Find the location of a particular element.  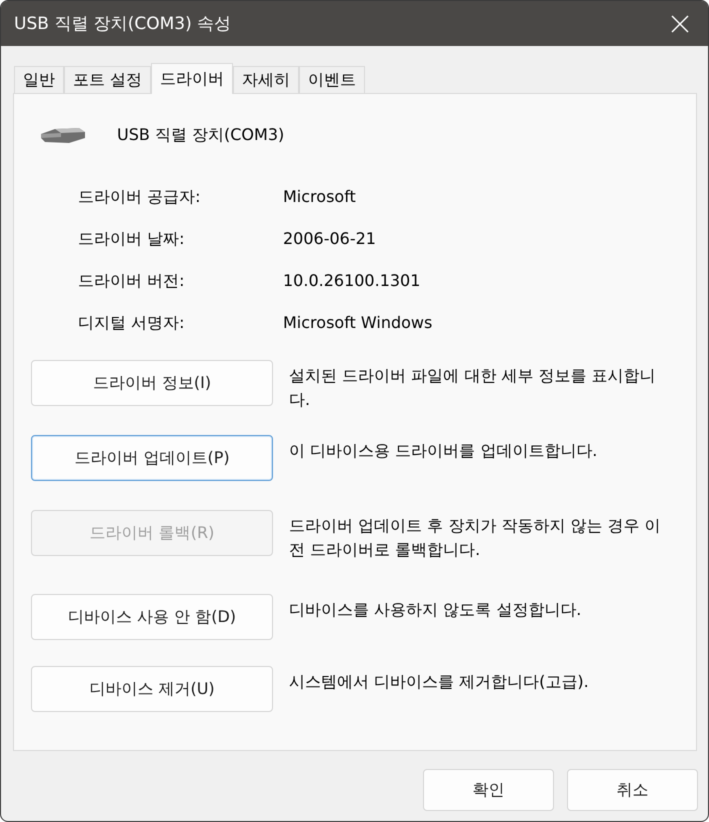

property-value: Microsoft Windows is located at coordinates (358, 323).